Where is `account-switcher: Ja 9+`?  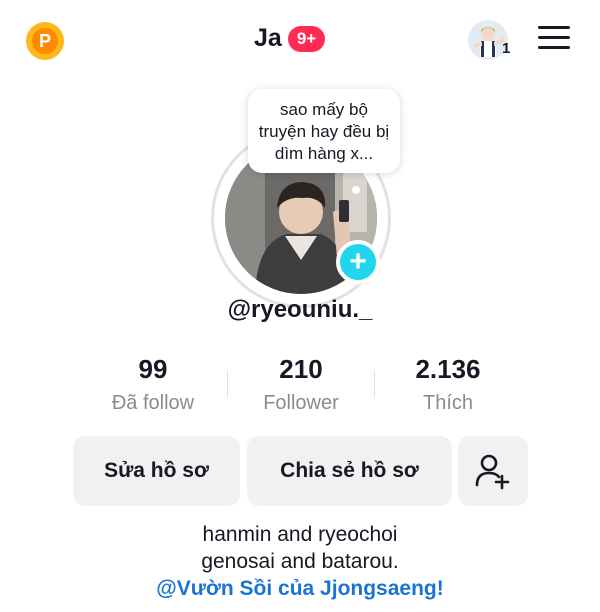
account-switcher: Ja 9+ is located at coordinates (290, 38).